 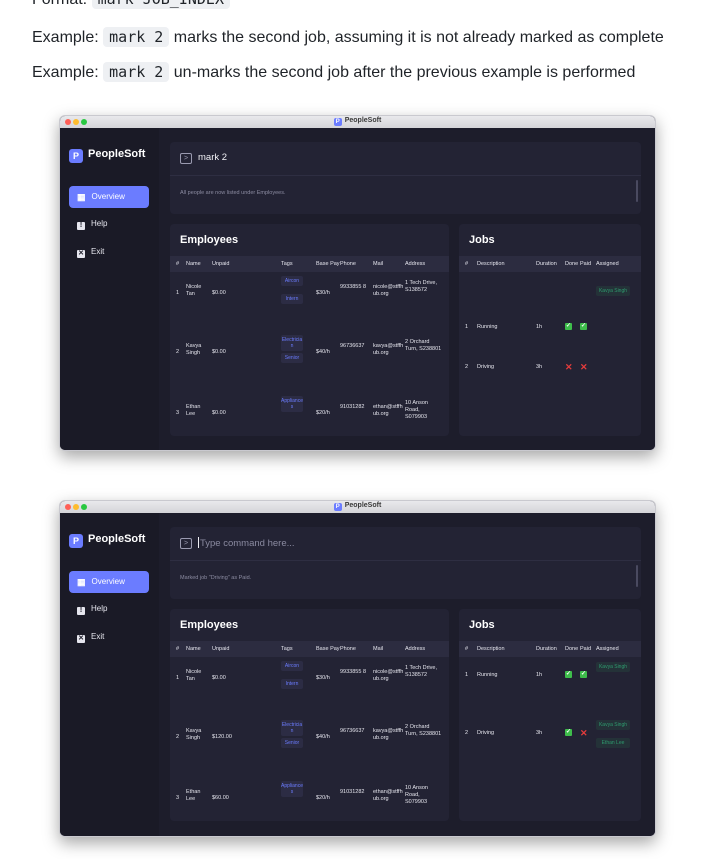 What do you see at coordinates (131, 4) in the screenshot?
I see `format-line: Format: mark JOB_INDEX` at bounding box center [131, 4].